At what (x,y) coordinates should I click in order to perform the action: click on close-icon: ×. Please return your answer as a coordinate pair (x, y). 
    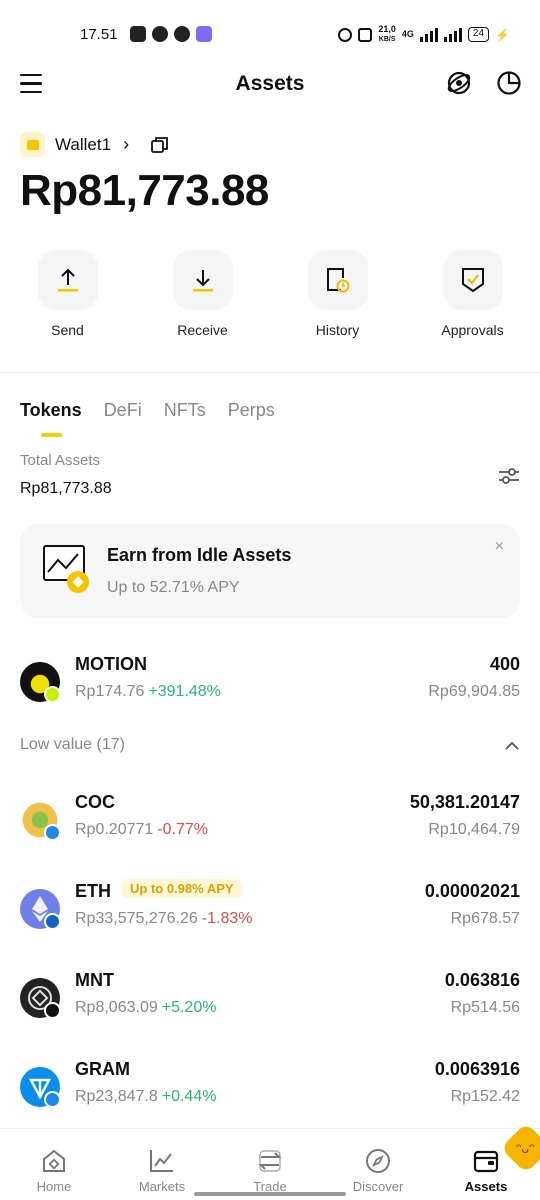
    Looking at the image, I should click on (499, 547).